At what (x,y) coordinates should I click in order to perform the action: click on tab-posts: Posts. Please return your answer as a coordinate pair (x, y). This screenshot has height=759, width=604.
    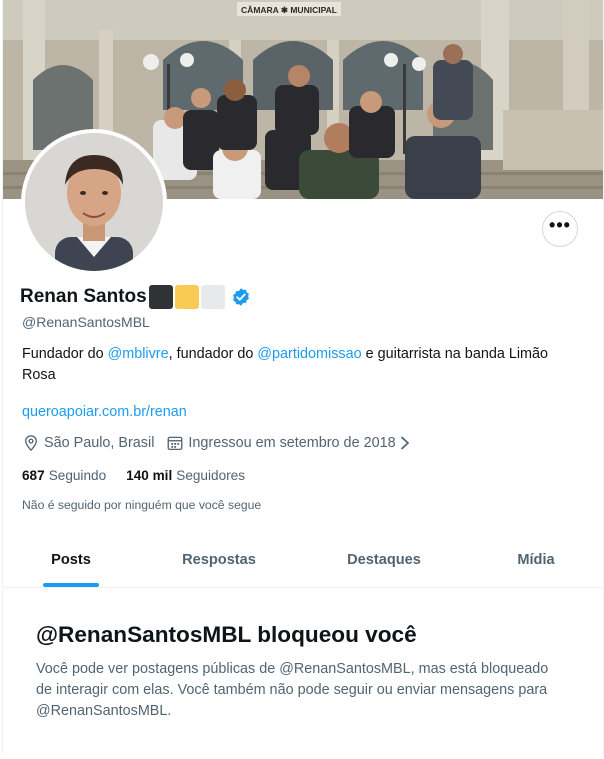
    Looking at the image, I should click on (71, 560).